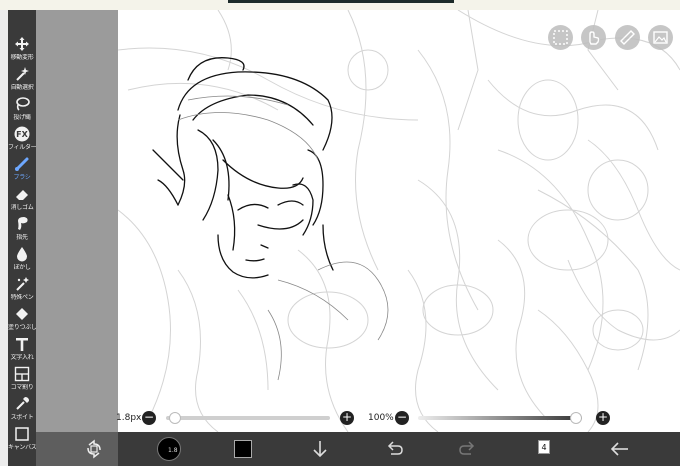 This screenshot has width=680, height=466. I want to click on brush-size-minus-button: −, so click(149, 418).